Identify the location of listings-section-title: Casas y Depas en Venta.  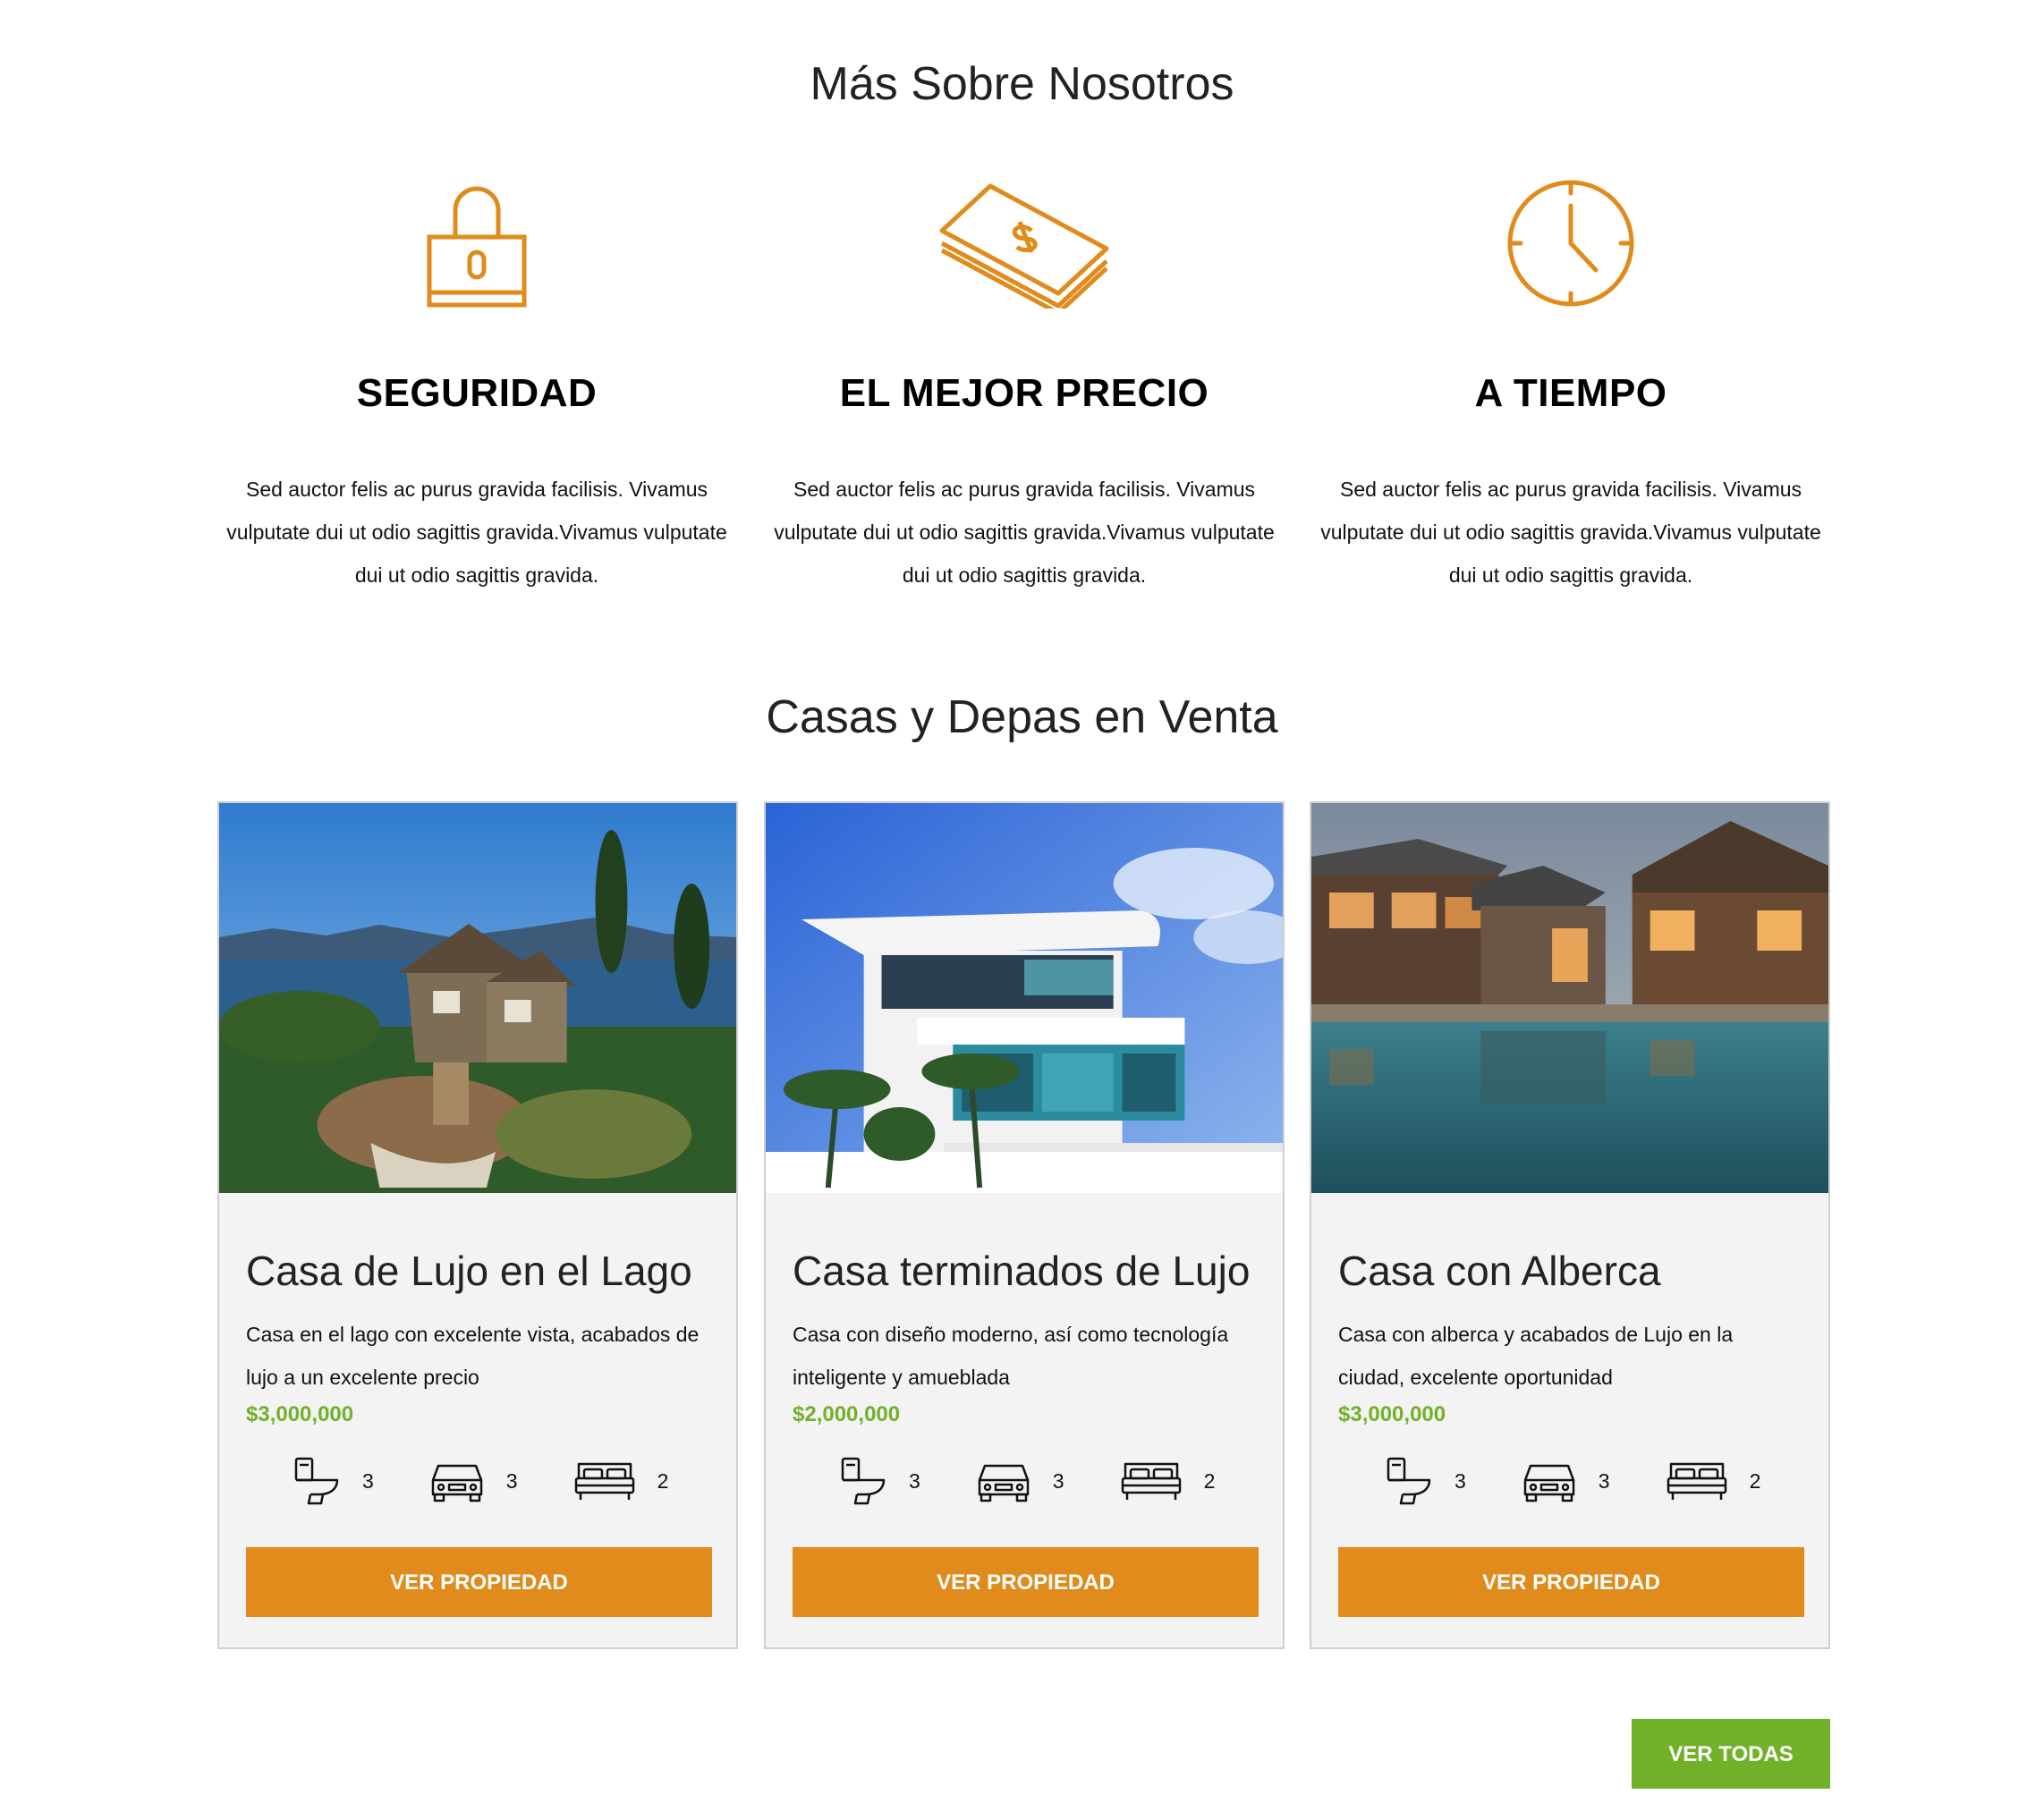
(1022, 717).